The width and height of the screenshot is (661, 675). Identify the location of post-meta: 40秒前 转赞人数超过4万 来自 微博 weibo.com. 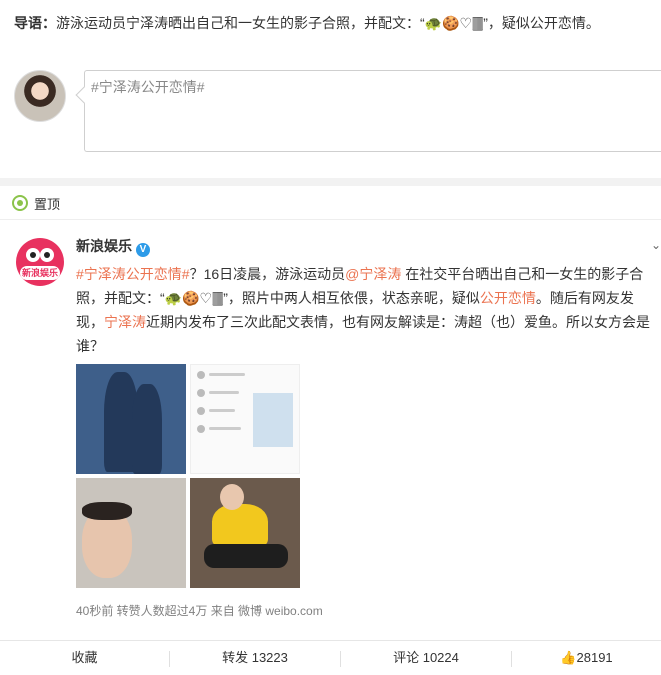
(199, 611).